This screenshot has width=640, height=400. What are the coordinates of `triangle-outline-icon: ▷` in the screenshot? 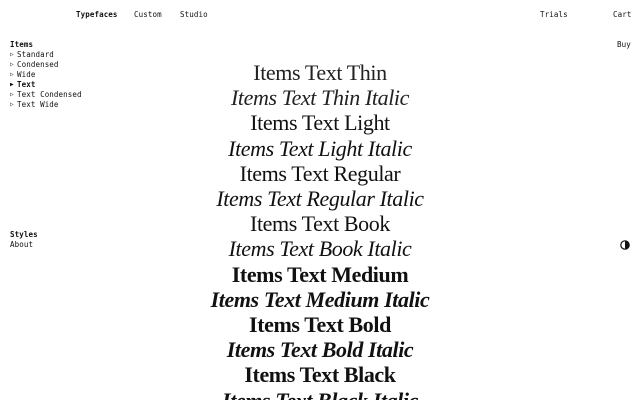 It's located at (12, 54).